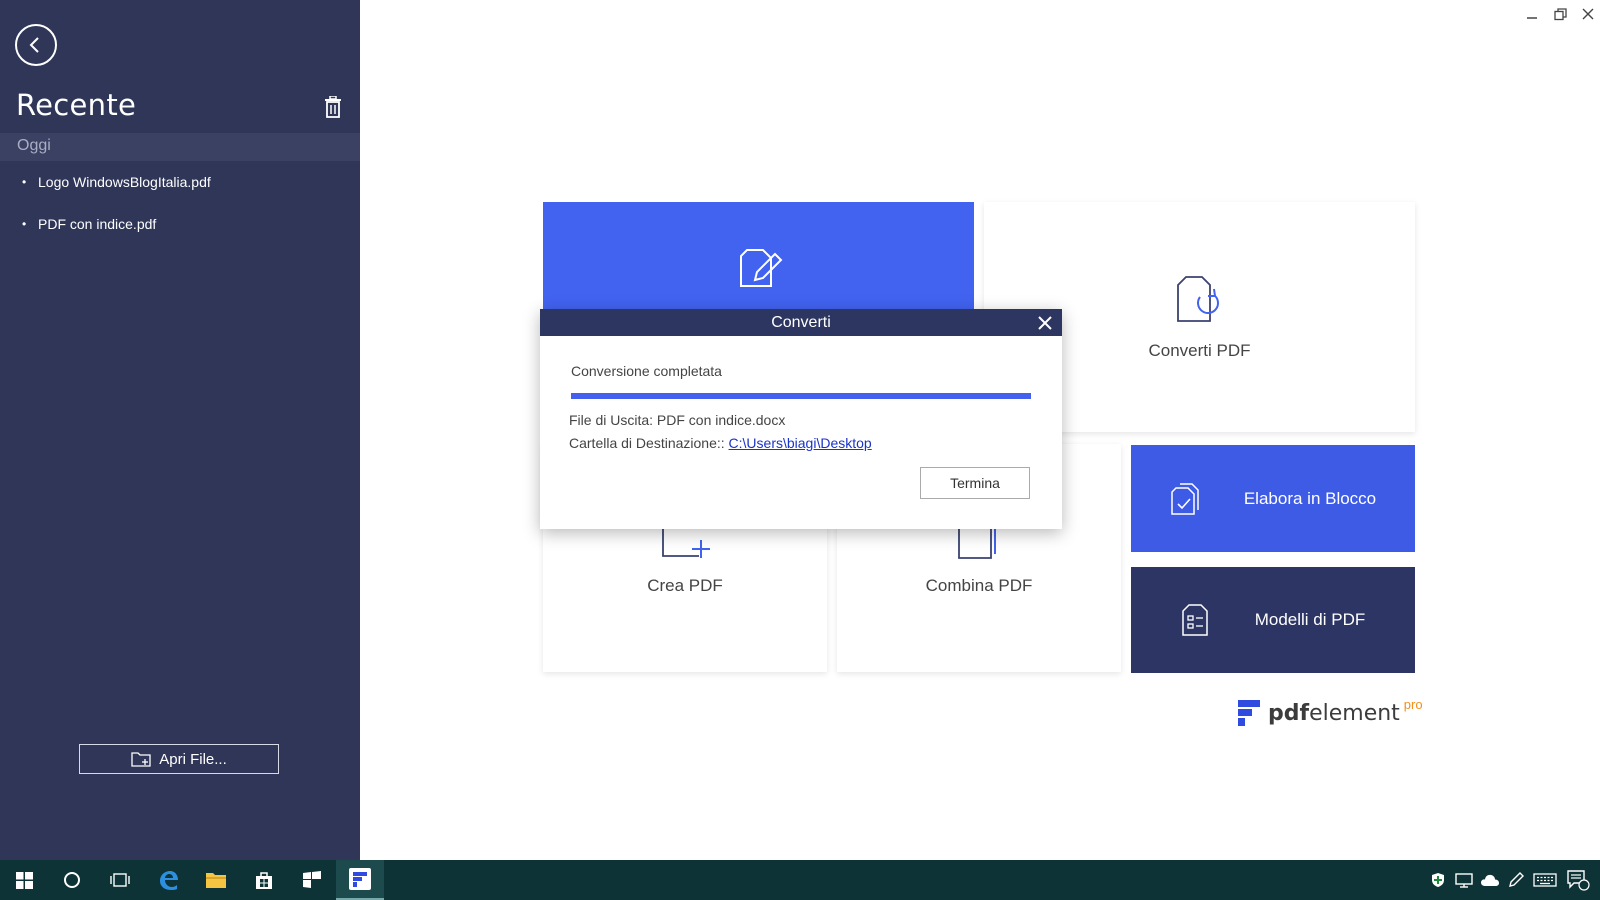 The image size is (1600, 900). What do you see at coordinates (721, 420) in the screenshot?
I see `output-file-name: PDF con indice.docx` at bounding box center [721, 420].